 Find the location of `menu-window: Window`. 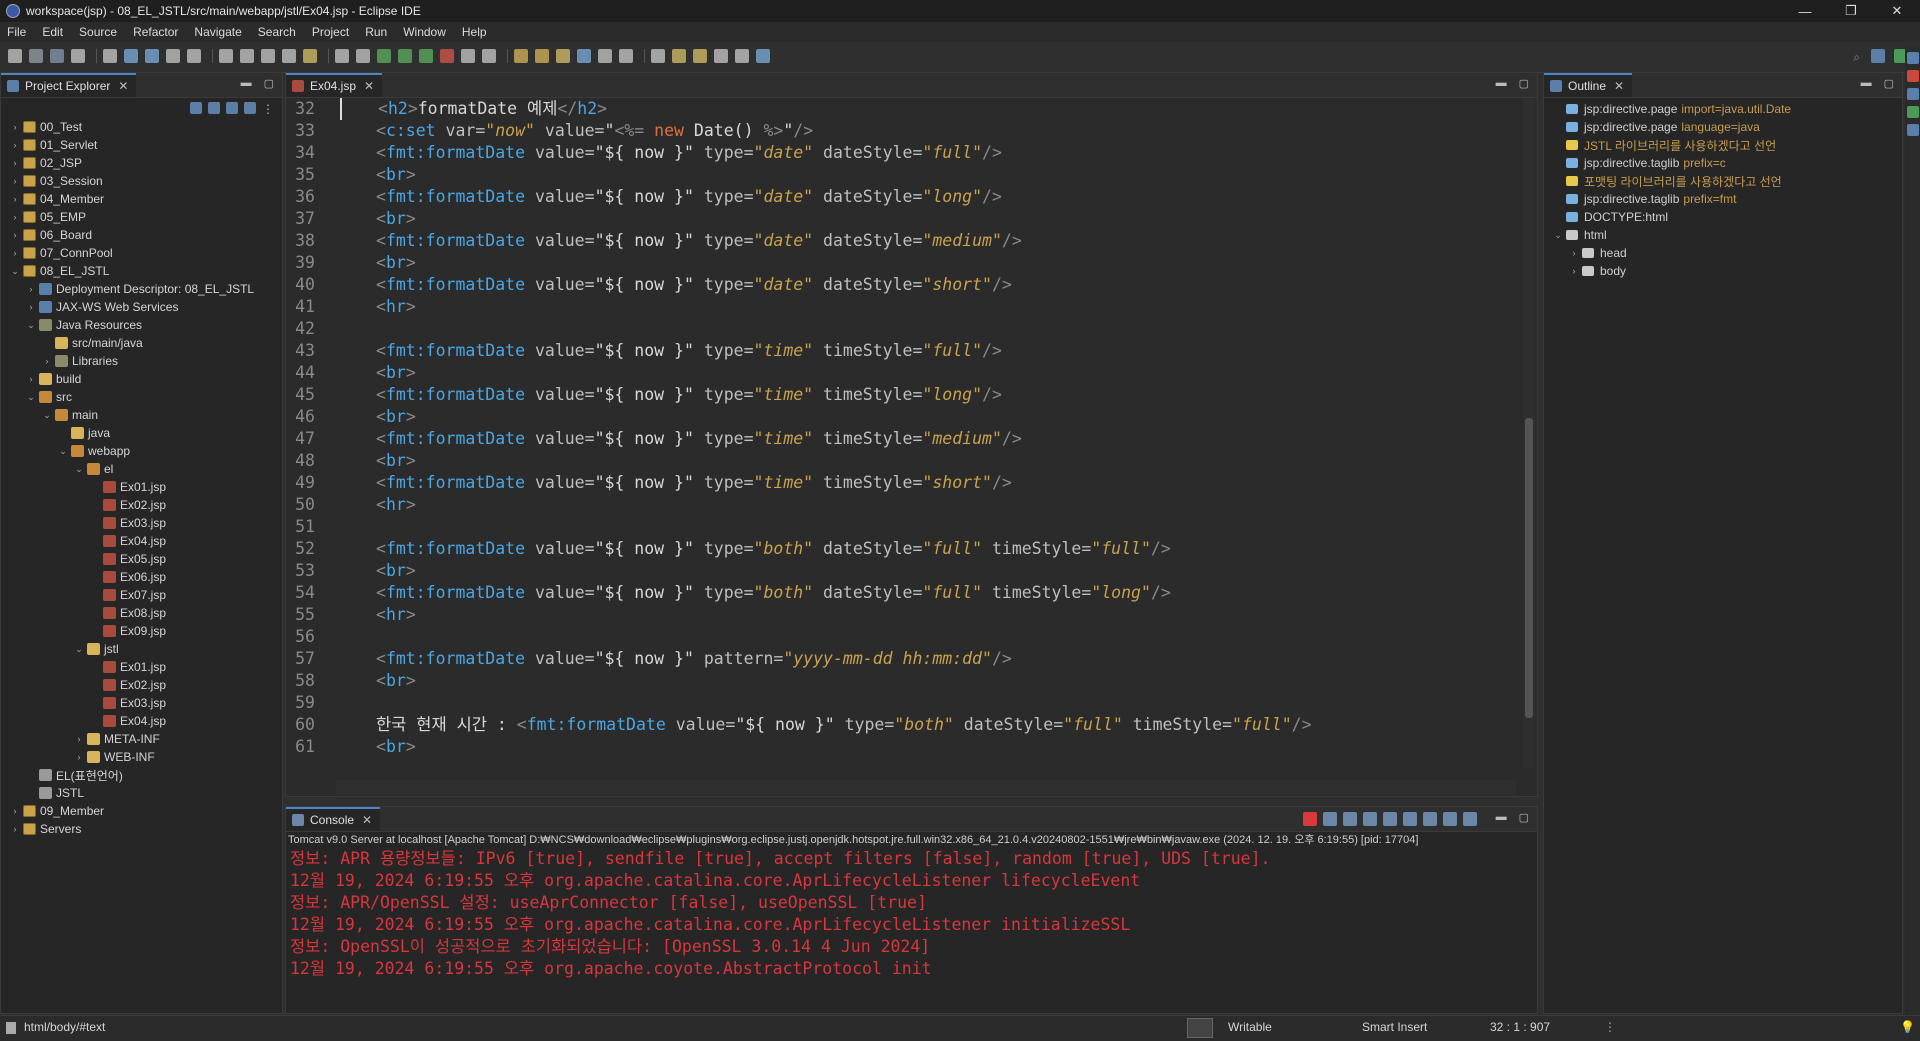

menu-window: Window is located at coordinates (424, 32).